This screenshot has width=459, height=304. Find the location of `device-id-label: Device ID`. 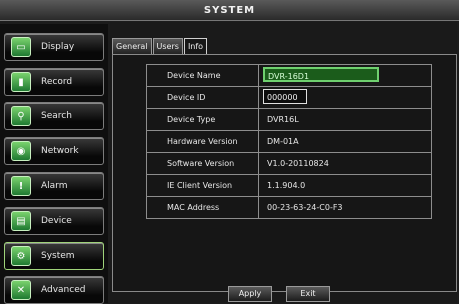

device-id-label: Device ID is located at coordinates (203, 97).